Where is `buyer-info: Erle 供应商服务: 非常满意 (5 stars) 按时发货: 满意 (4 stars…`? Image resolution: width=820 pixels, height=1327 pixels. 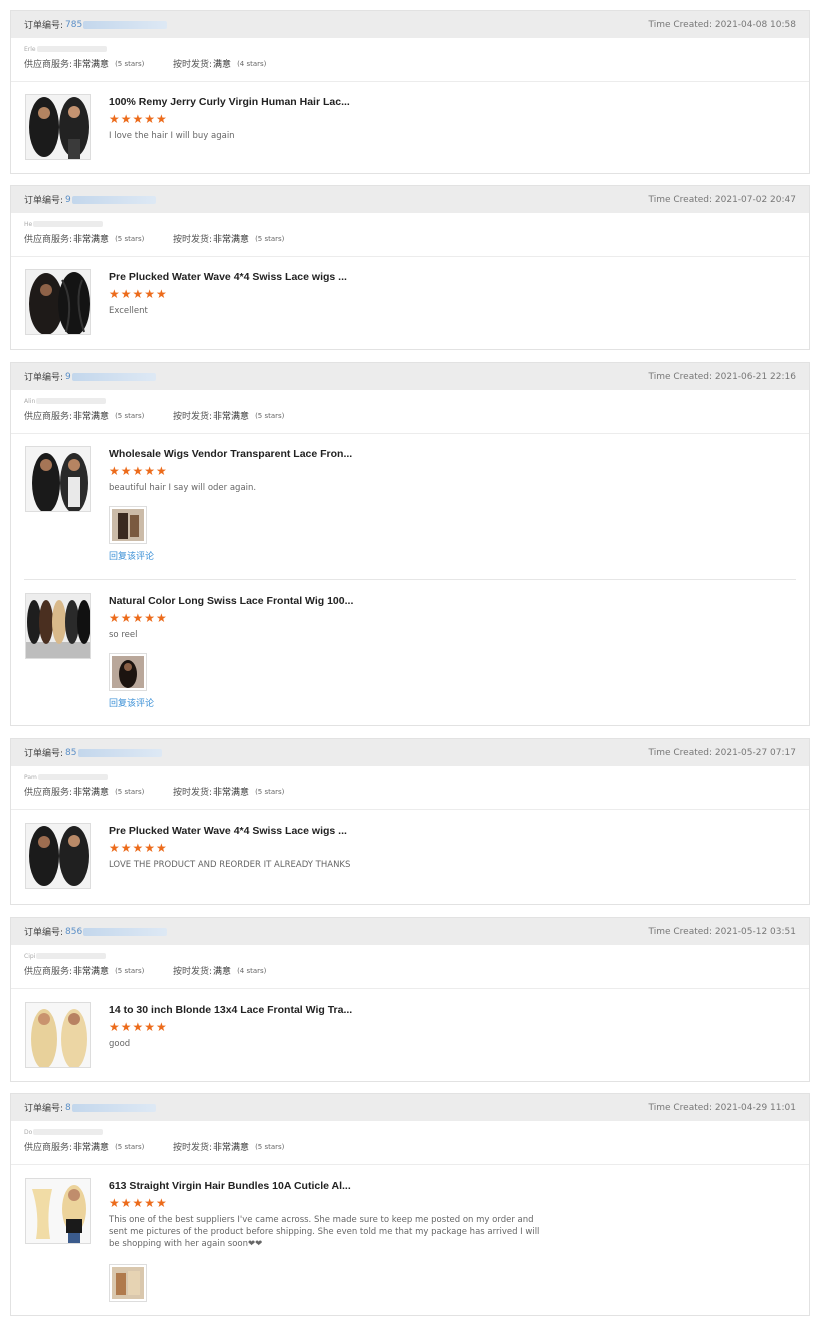 buyer-info: Erle 供应商服务: 非常满意 (5 stars) 按时发货: 满意 (4 stars… is located at coordinates (410, 60).